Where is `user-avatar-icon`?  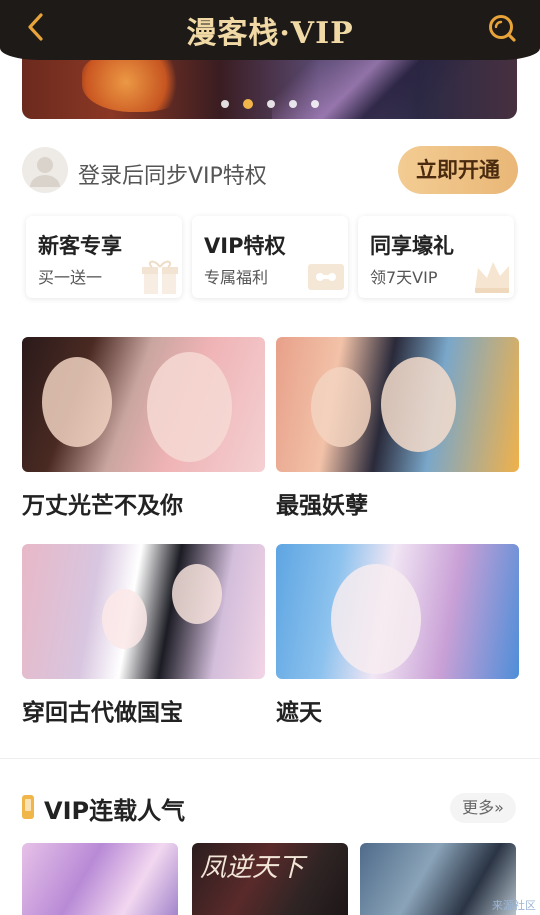
user-avatar-icon is located at coordinates (45, 172).